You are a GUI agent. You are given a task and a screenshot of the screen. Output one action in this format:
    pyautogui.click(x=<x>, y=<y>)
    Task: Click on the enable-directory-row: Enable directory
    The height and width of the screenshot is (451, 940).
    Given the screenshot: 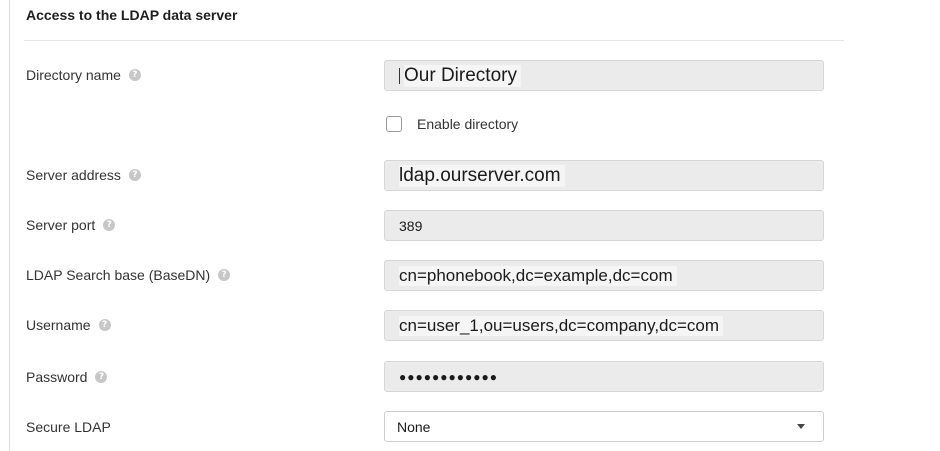 What is the action you would take?
    pyautogui.click(x=452, y=124)
    